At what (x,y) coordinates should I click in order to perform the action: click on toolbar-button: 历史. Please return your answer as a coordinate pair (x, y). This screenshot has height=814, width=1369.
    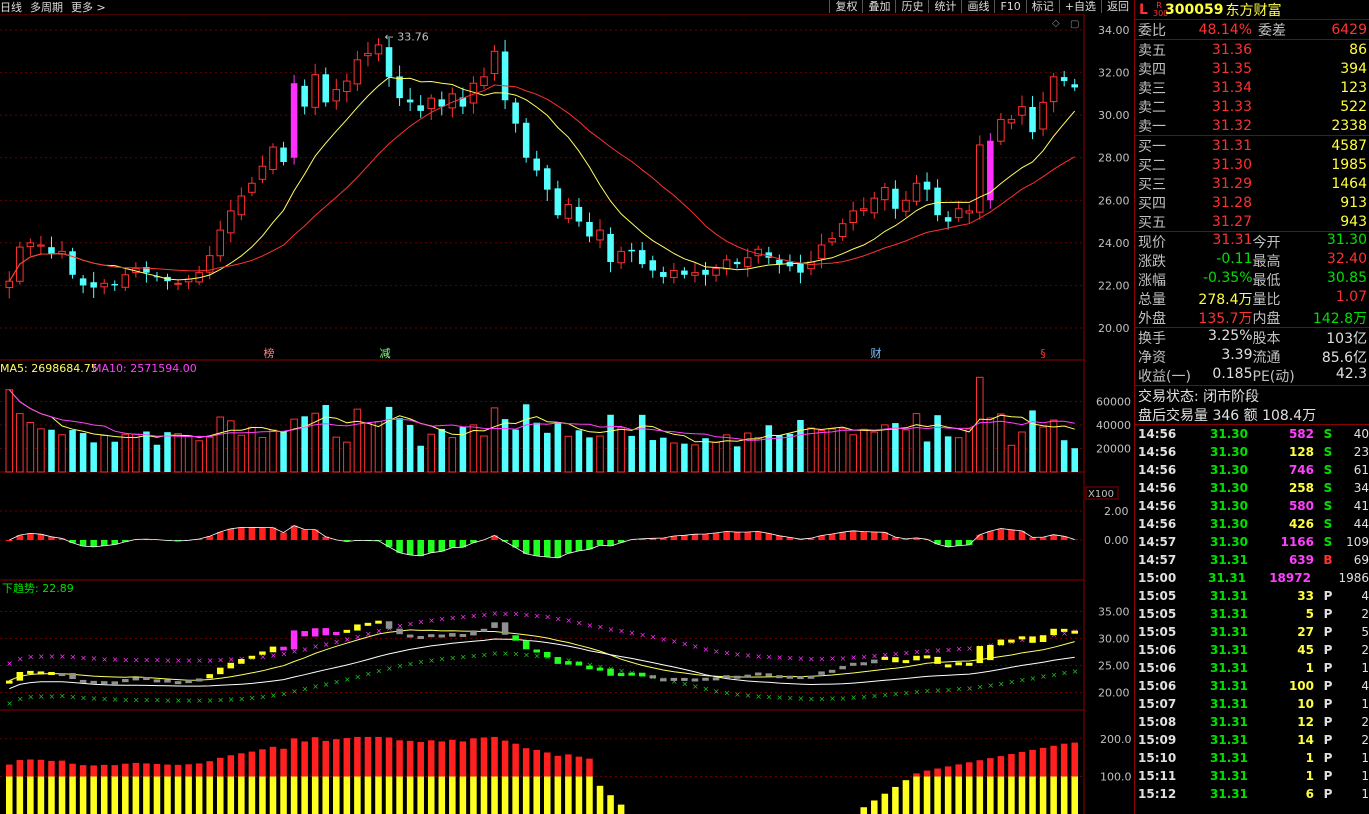
    Looking at the image, I should click on (911, 6).